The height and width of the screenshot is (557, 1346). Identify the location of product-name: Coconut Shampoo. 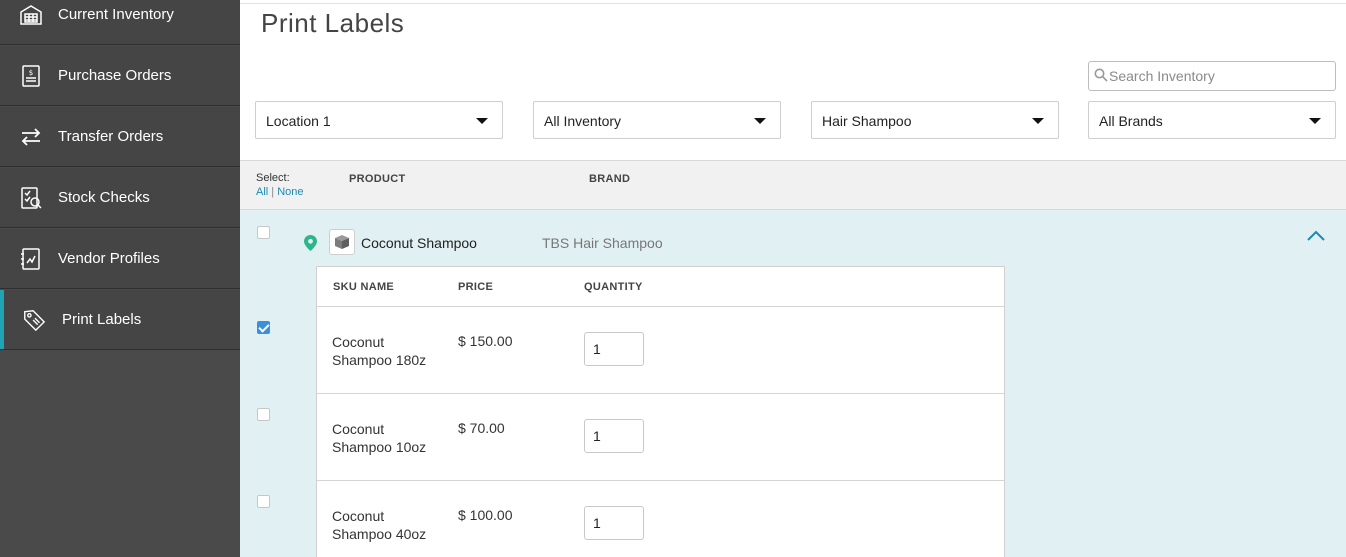
(419, 243).